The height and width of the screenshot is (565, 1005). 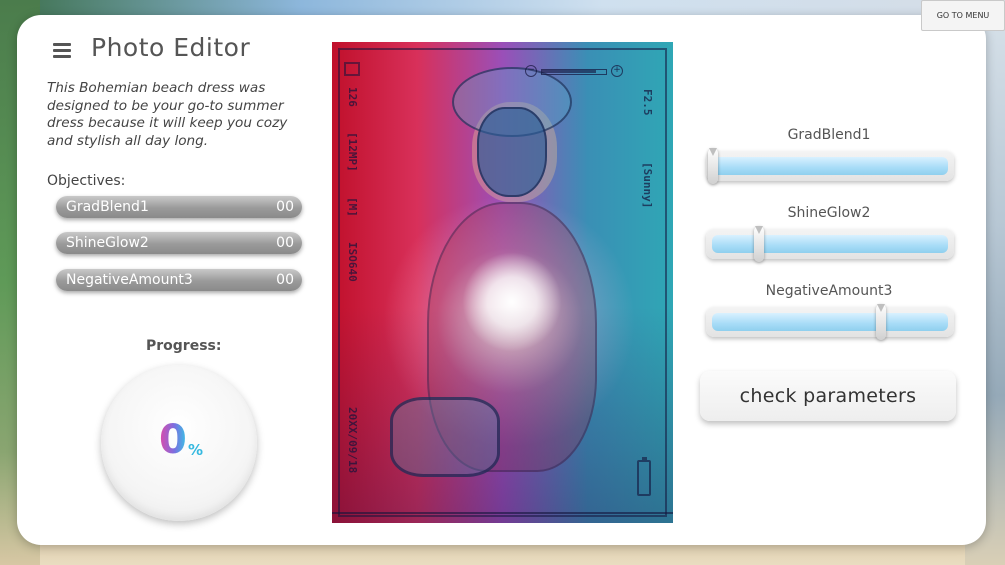 What do you see at coordinates (617, 71) in the screenshot?
I see `zoom-in-icon: +` at bounding box center [617, 71].